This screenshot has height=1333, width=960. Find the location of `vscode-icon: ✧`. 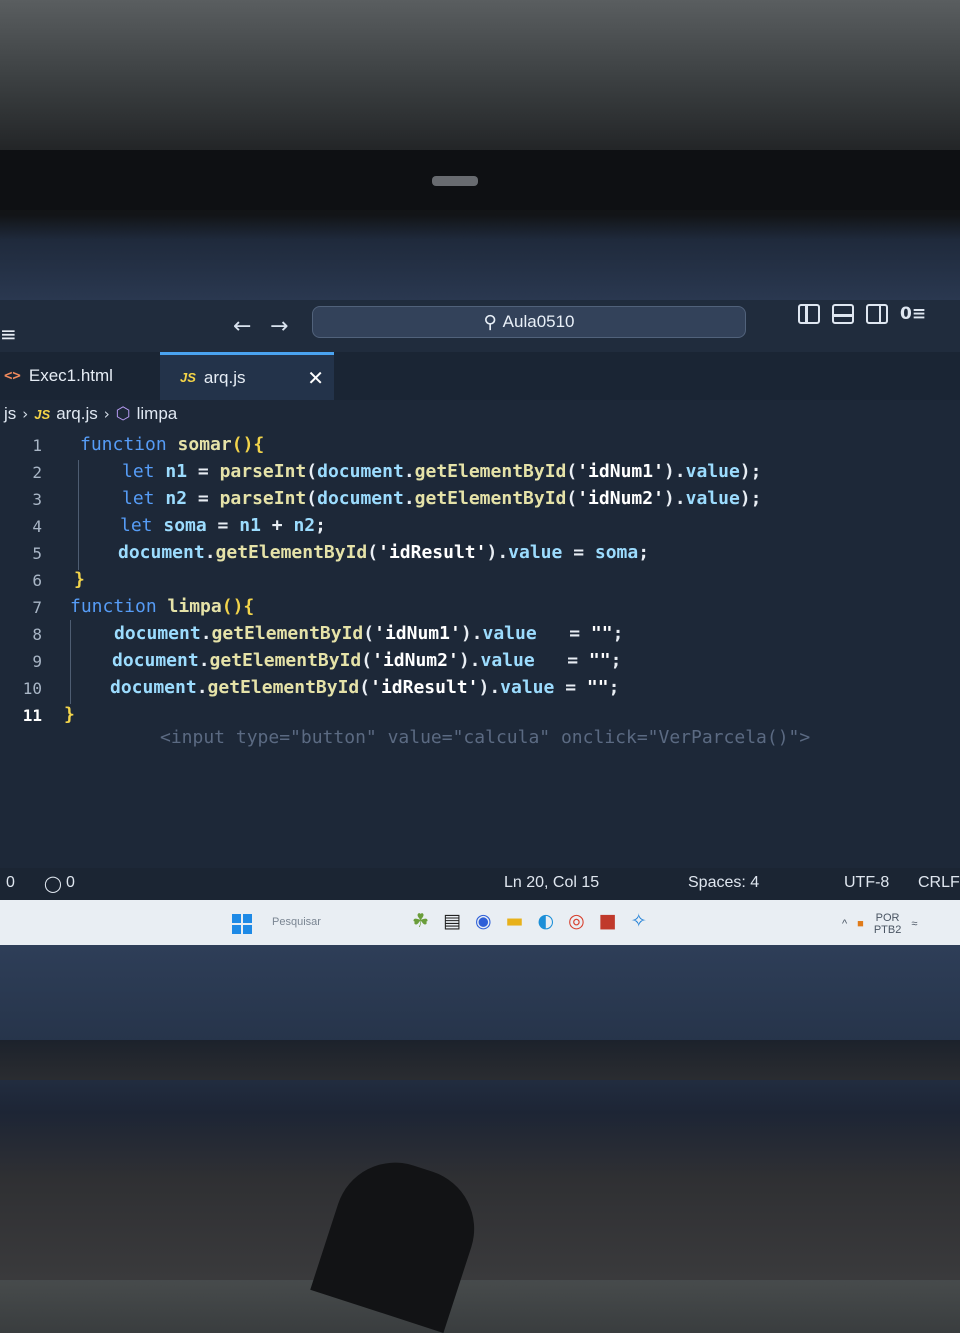

vscode-icon: ✧ is located at coordinates (639, 921).